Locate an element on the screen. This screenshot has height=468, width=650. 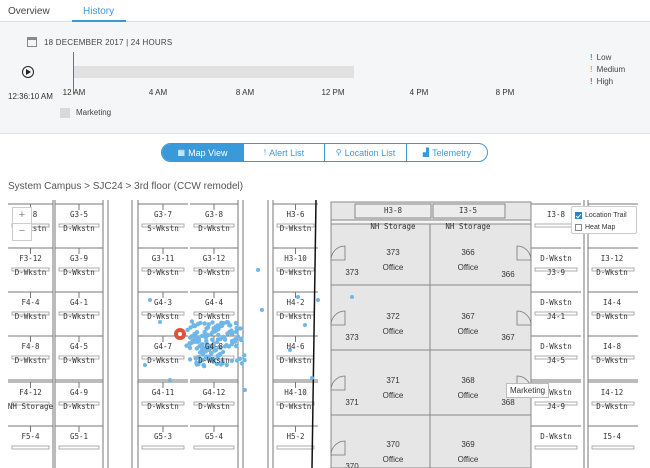
alert-icon: ! is located at coordinates (265, 152).